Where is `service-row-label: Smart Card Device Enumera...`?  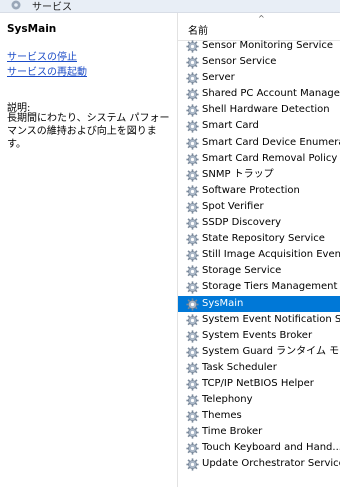
service-row-label: Smart Card Device Enumera... is located at coordinates (271, 142).